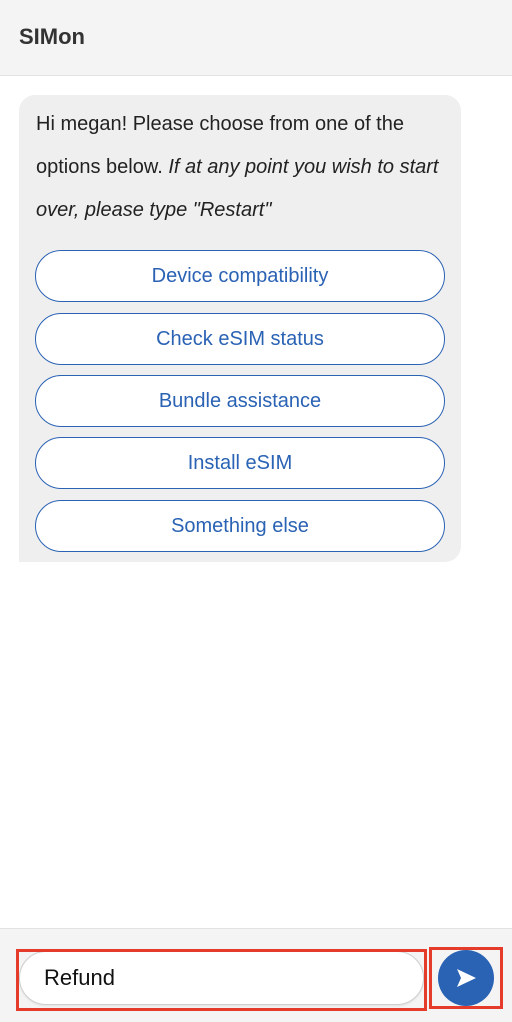  Describe the element at coordinates (52, 36) in the screenshot. I see `chat-title: SIMon` at that location.